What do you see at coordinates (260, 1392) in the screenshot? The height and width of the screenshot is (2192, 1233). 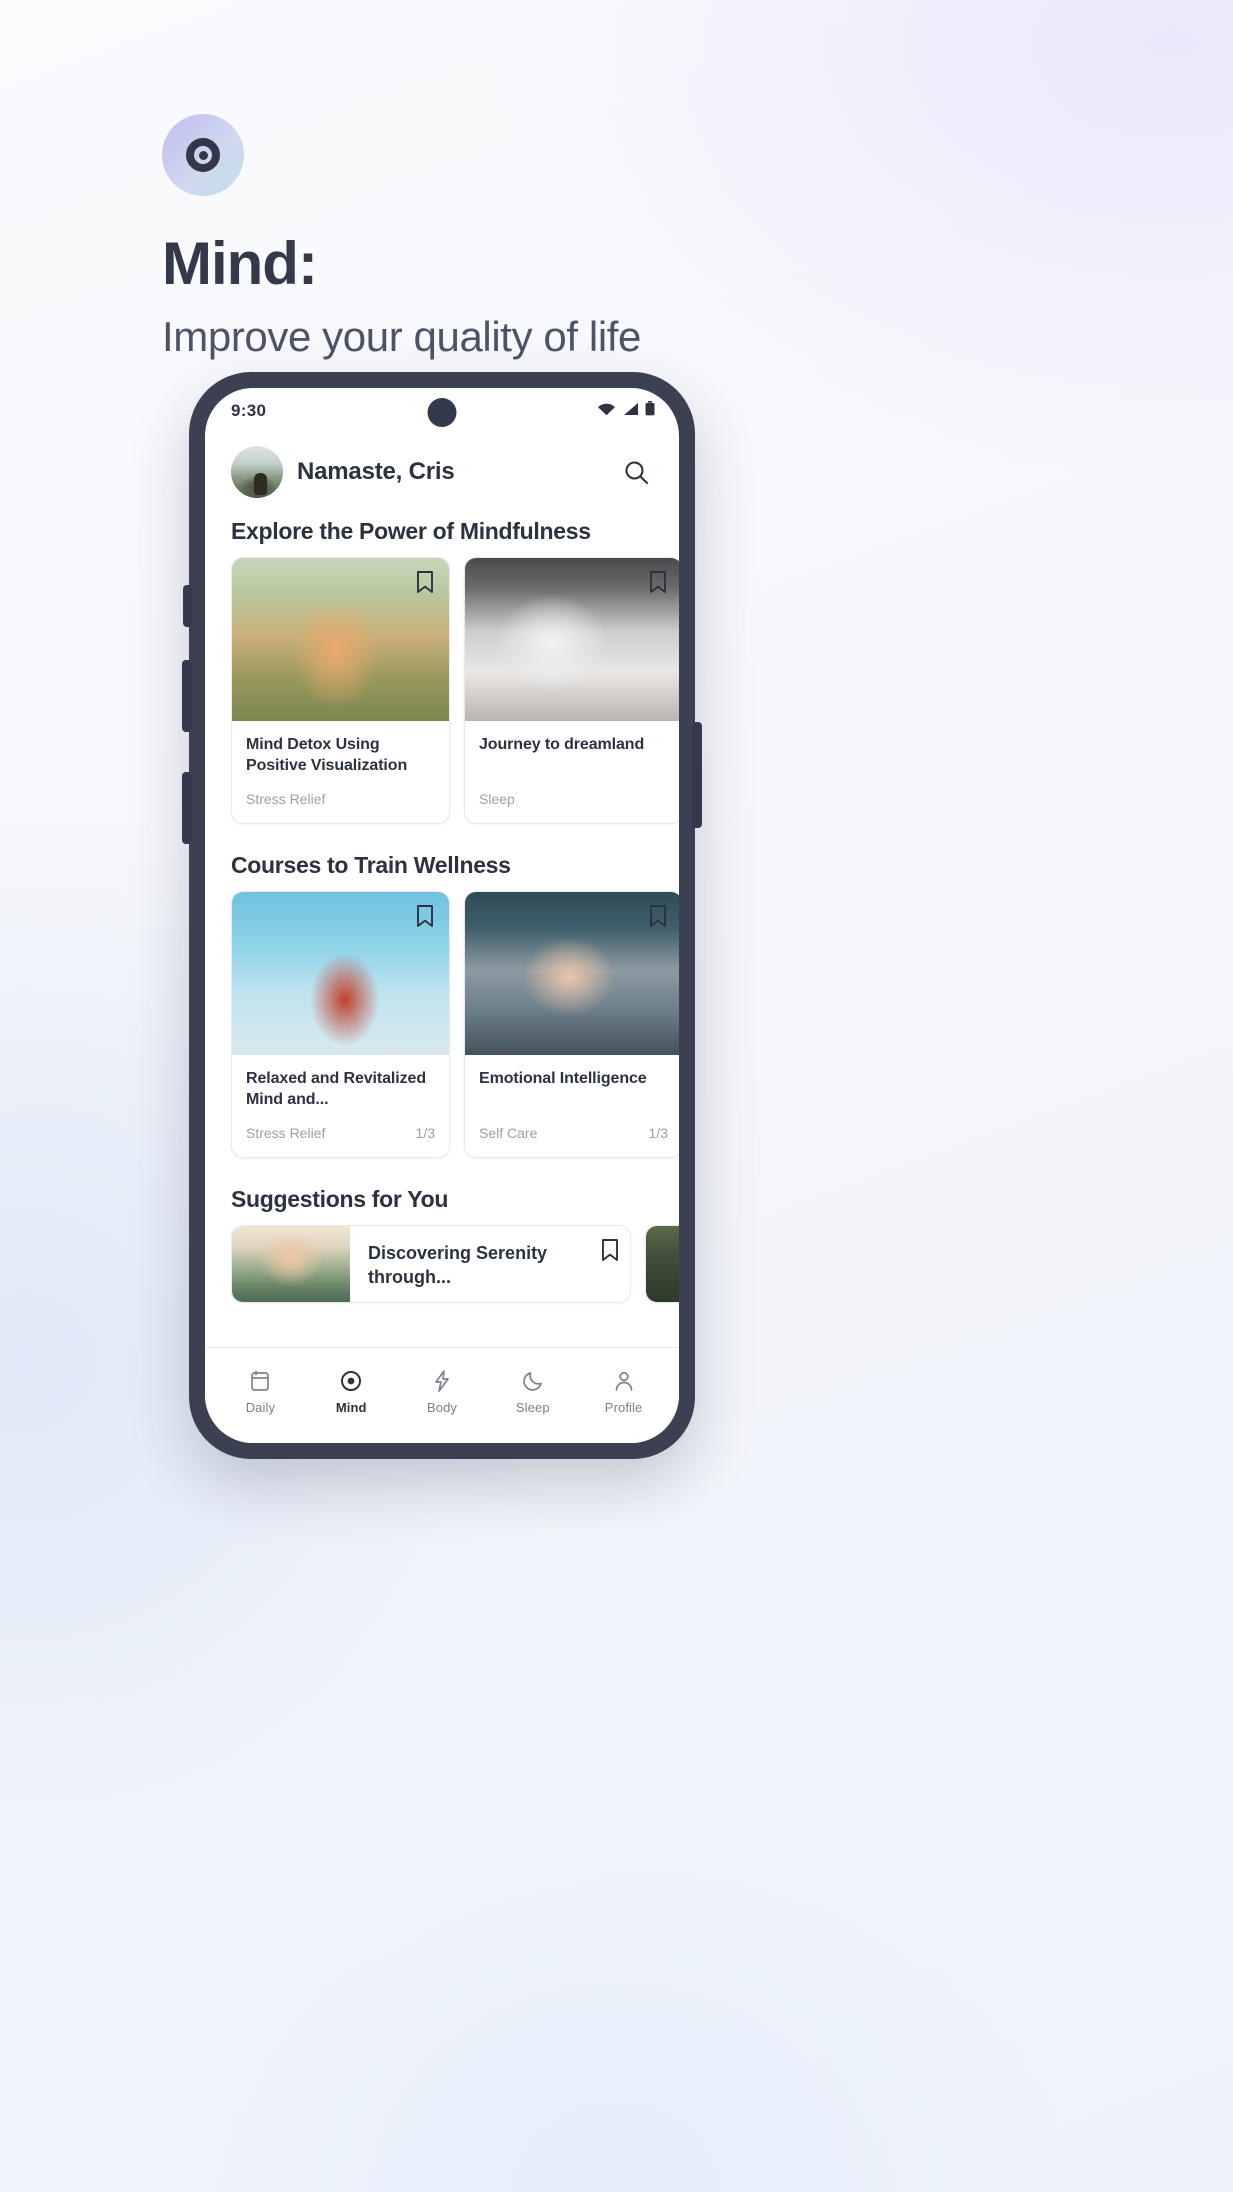 I see `tab-daily: Daily` at bounding box center [260, 1392].